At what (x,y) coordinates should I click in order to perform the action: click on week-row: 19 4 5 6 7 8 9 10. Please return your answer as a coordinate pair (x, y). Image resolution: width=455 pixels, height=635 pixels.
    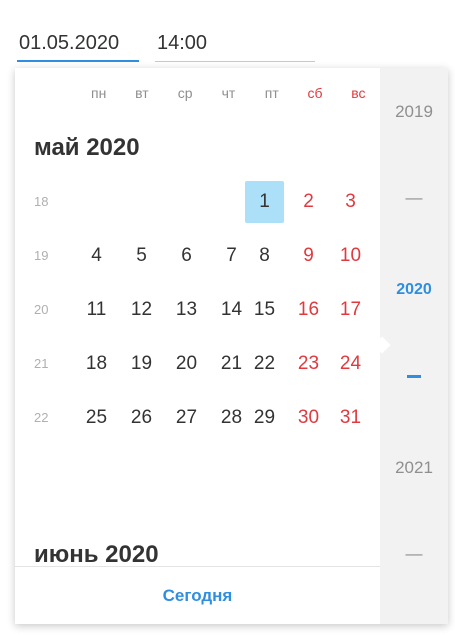
    Looking at the image, I should click on (197, 256).